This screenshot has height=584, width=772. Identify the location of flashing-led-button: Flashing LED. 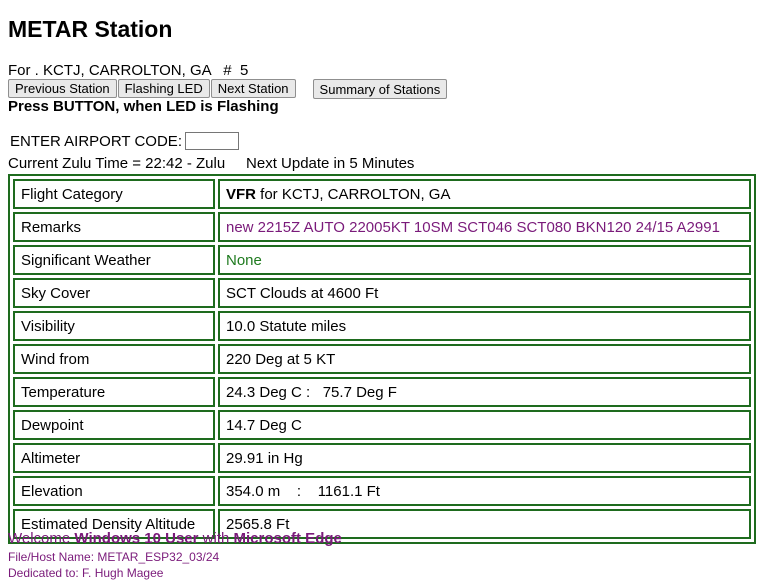
(163, 88).